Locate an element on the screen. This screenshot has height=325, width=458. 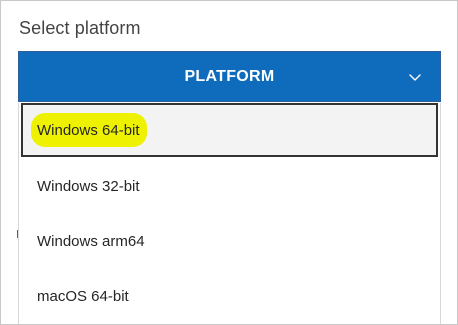
select-platform-label: Select platform is located at coordinates (80, 28).